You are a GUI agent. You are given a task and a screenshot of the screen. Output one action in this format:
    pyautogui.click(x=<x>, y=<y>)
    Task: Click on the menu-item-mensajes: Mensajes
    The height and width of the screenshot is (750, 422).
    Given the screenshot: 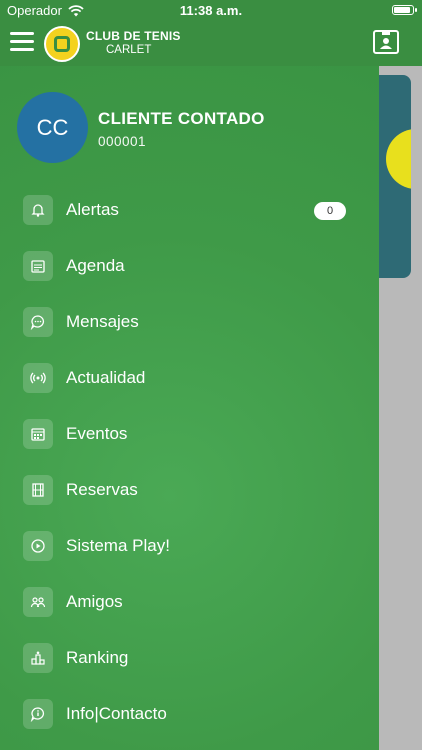 What is the action you would take?
    pyautogui.click(x=189, y=323)
    